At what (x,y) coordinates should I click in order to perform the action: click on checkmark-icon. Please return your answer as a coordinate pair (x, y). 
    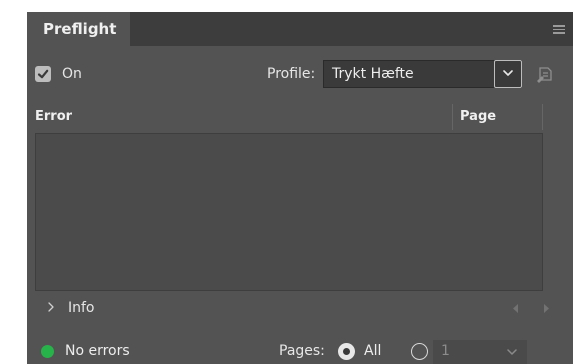
    Looking at the image, I should click on (43, 74).